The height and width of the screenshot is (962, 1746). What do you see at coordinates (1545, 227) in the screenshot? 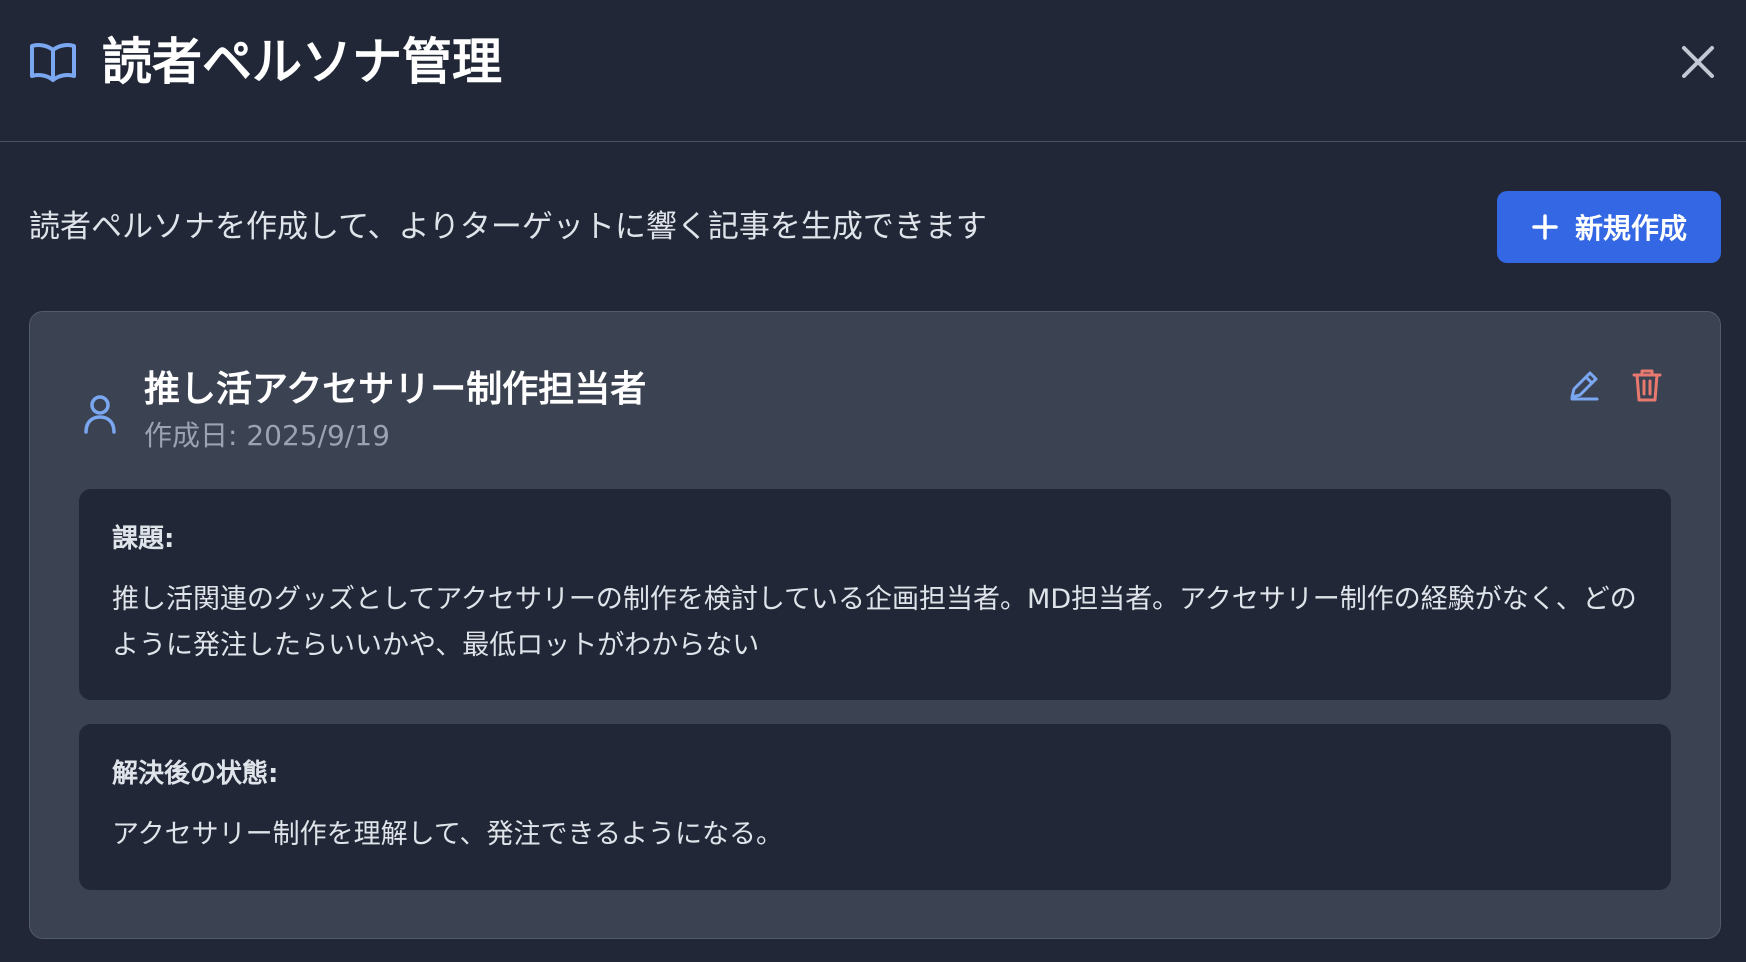
I see `plus-icon` at bounding box center [1545, 227].